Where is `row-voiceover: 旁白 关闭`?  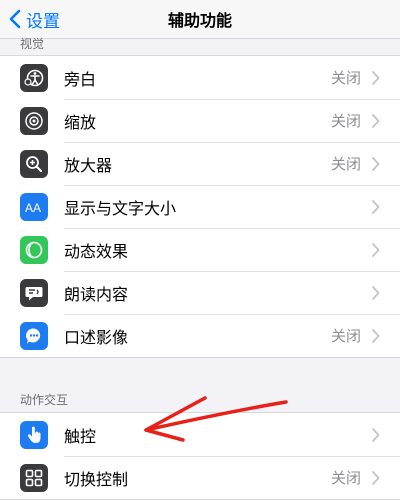 row-voiceover: 旁白 关闭 is located at coordinates (200, 77).